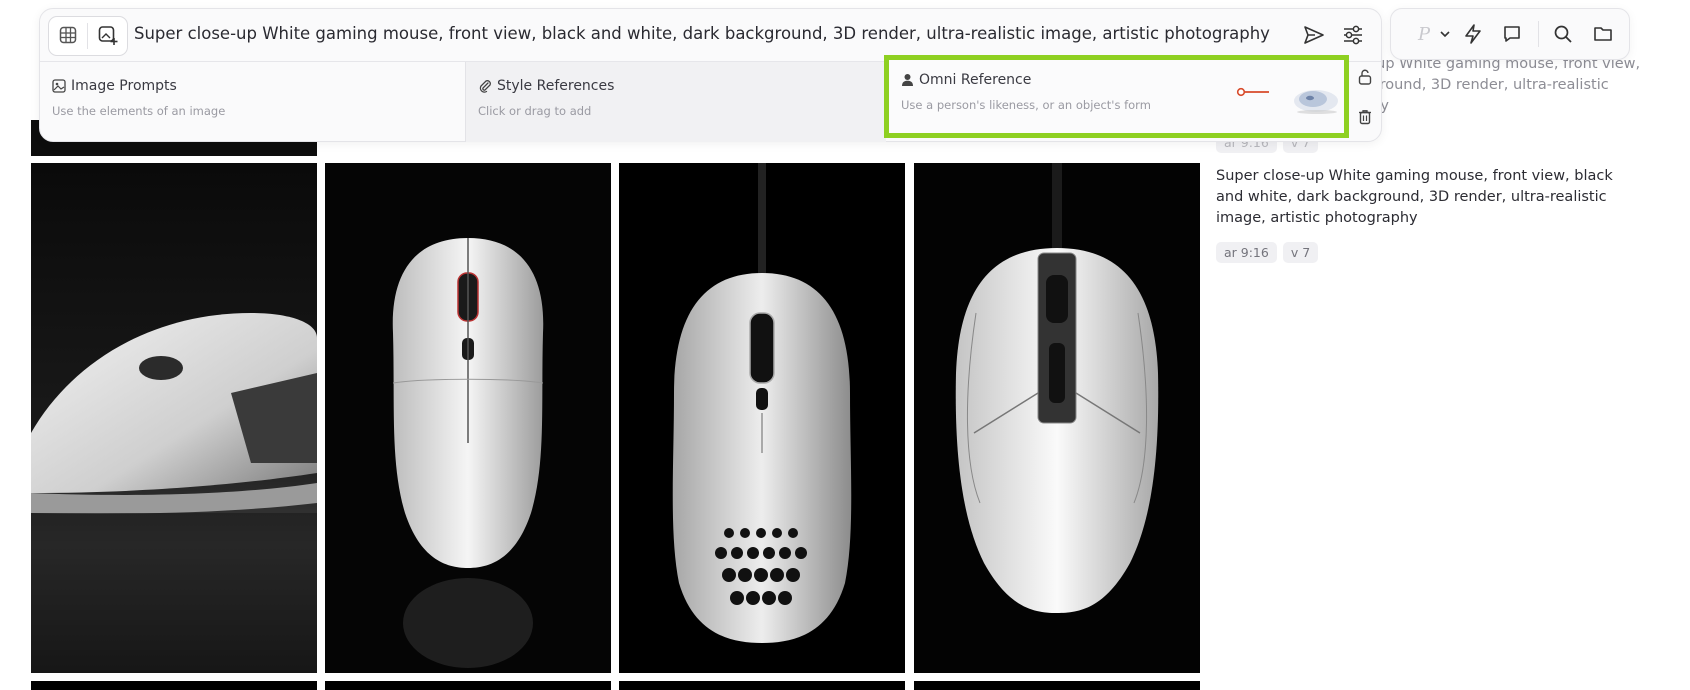 Image resolution: width=1690 pixels, height=690 pixels. I want to click on style-references-subtitle: Click or drag to add, so click(535, 111).